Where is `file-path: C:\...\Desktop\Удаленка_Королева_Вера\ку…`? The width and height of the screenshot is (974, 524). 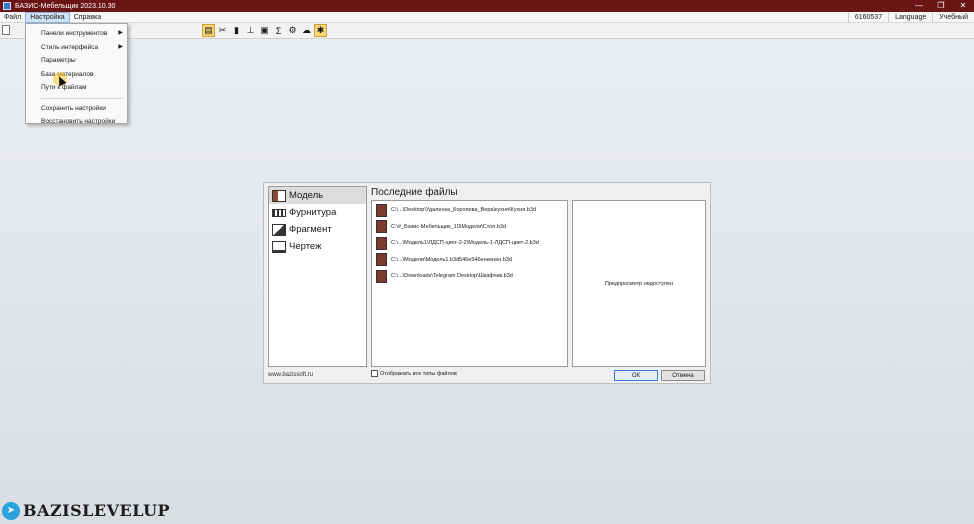
file-path: C:\...\Desktop\Удаленка_Королева_Вера\ку… is located at coordinates (463, 210).